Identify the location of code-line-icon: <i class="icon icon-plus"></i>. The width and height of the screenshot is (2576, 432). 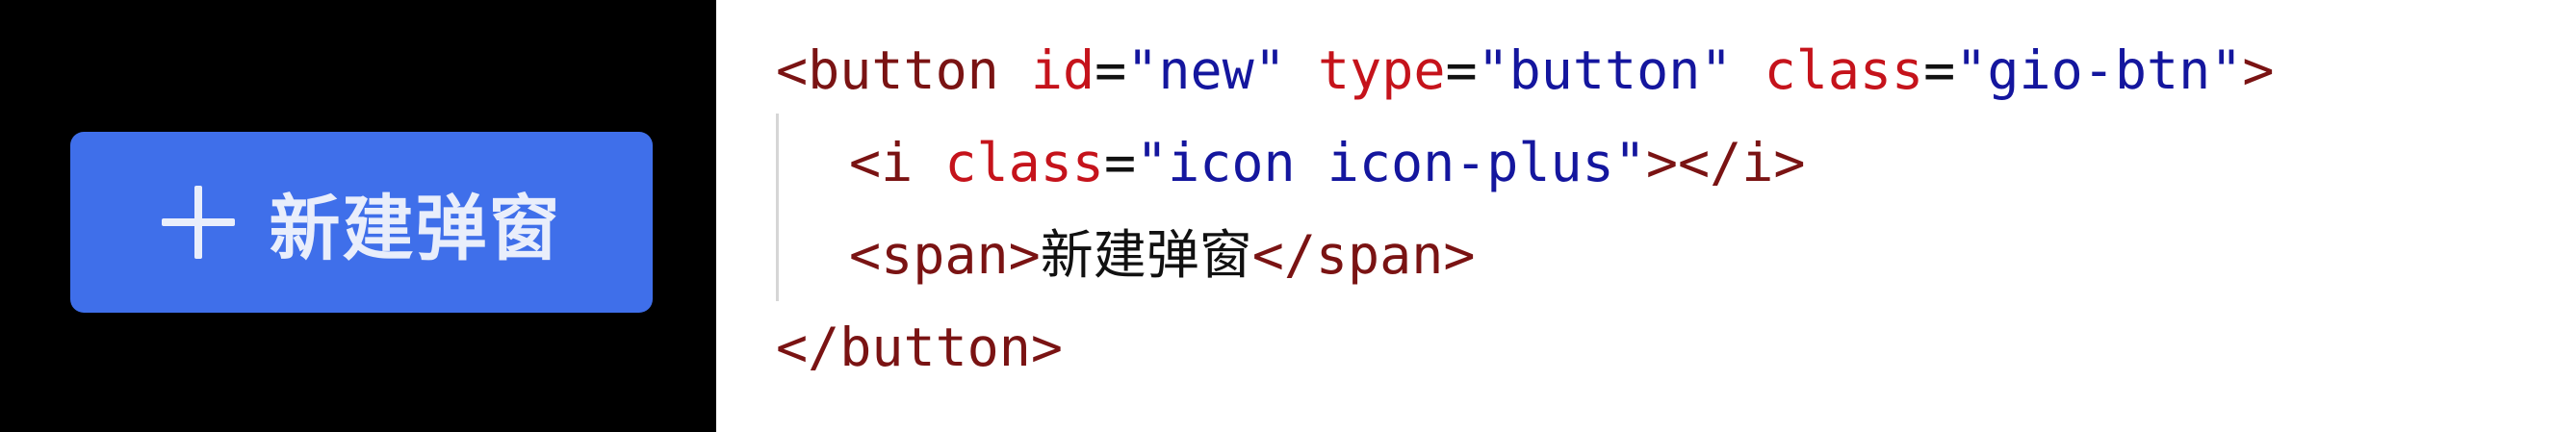
(1327, 162).